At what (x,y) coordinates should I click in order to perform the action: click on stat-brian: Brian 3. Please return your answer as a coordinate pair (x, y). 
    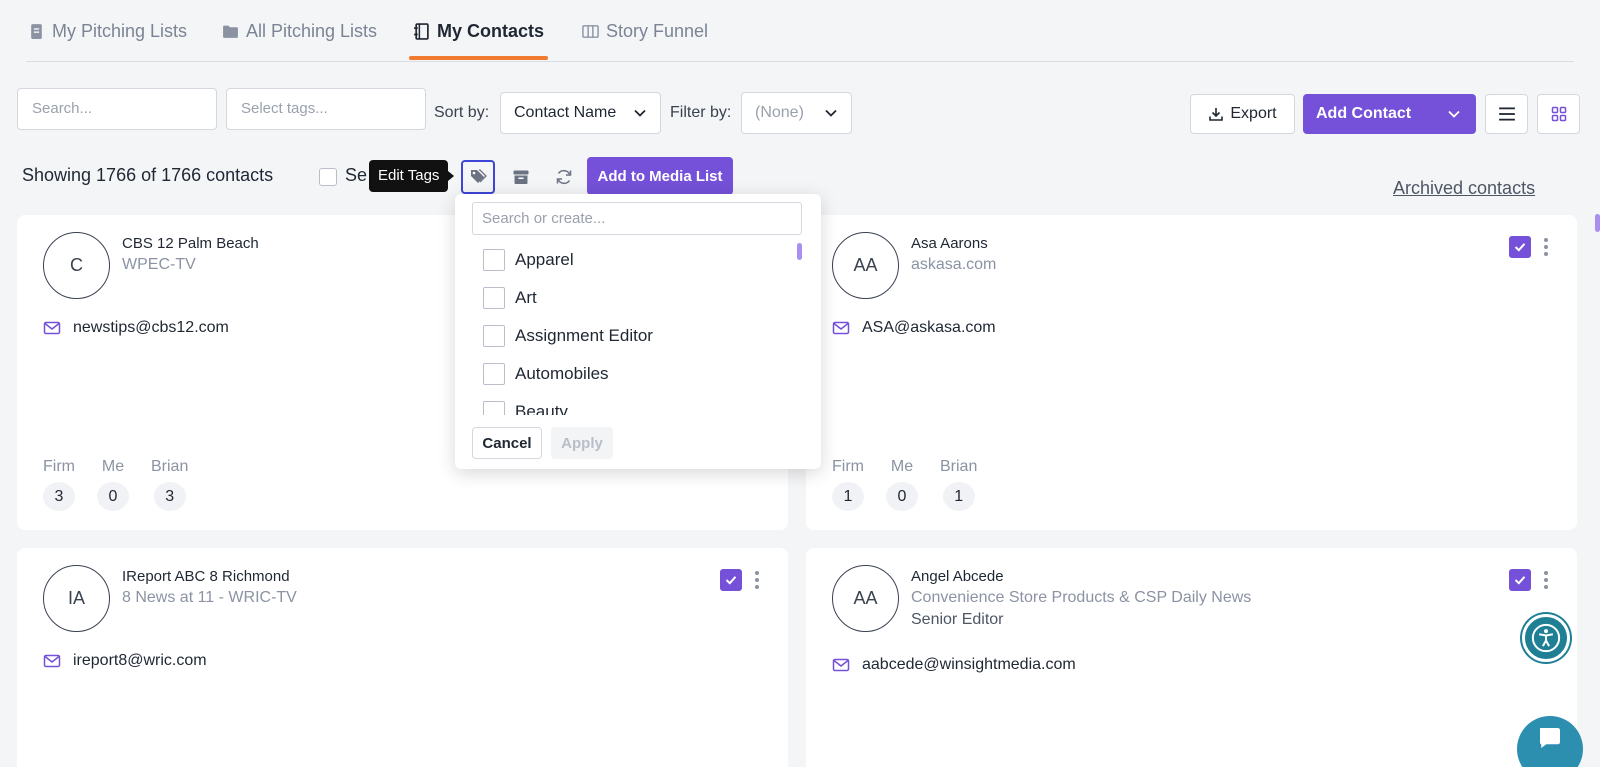
    Looking at the image, I should click on (169, 484).